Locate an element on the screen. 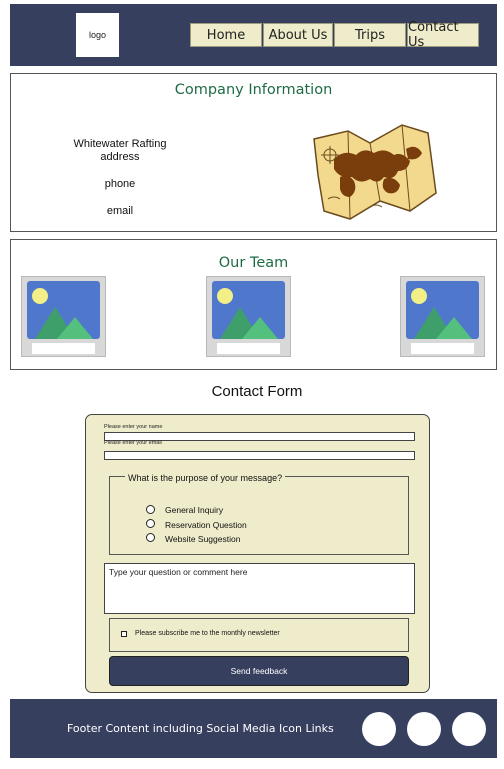  nav-contact-button: Contact Us is located at coordinates (443, 35).